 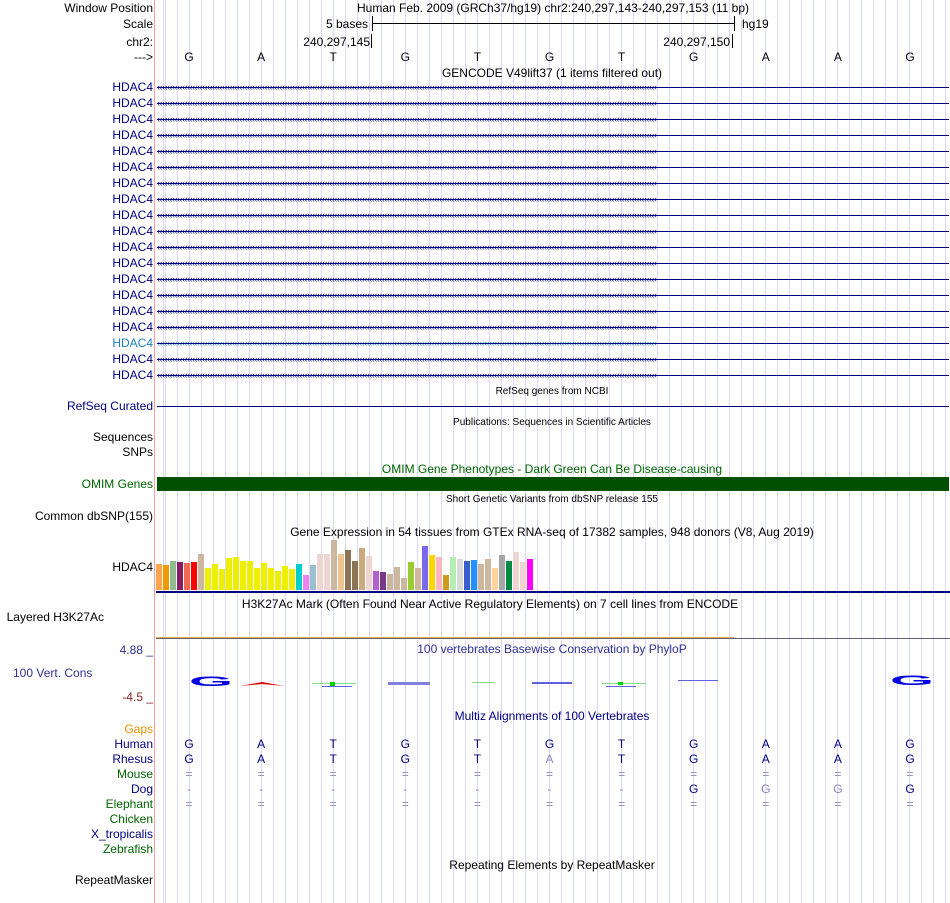 What do you see at coordinates (123, 437) in the screenshot?
I see `sequences-label: Sequences` at bounding box center [123, 437].